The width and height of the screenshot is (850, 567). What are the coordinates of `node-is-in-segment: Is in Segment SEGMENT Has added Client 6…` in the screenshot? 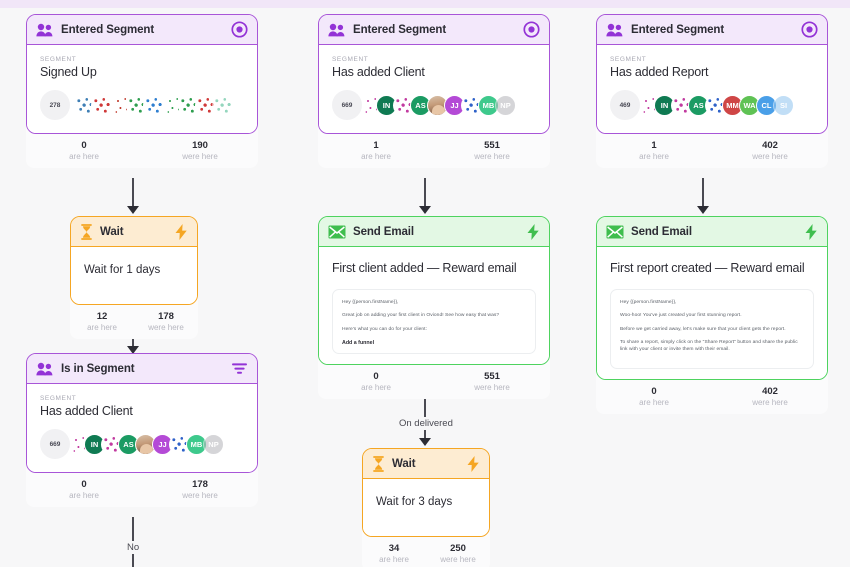 It's located at (142, 430).